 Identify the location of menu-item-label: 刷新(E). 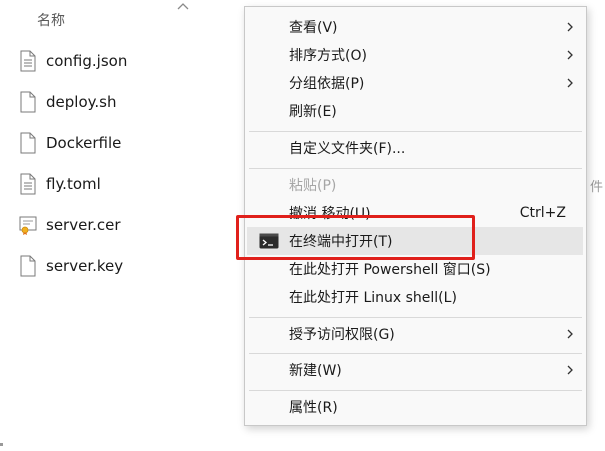
(313, 112).